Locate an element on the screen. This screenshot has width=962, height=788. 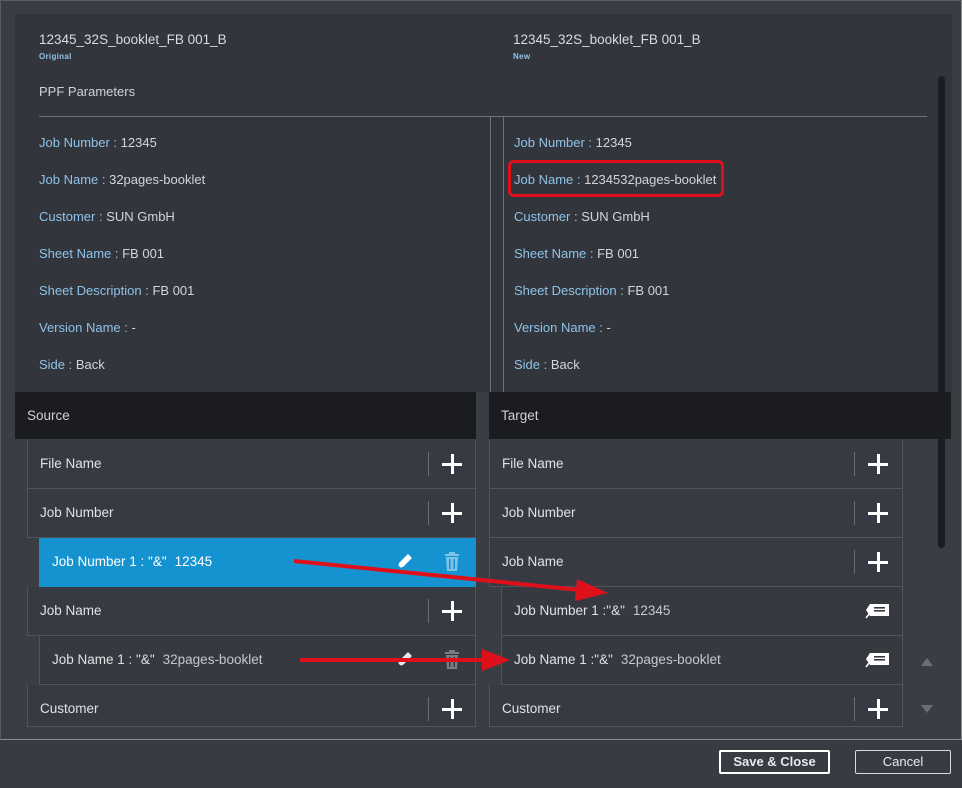
new-param-side: Side : Back is located at coordinates (547, 364).